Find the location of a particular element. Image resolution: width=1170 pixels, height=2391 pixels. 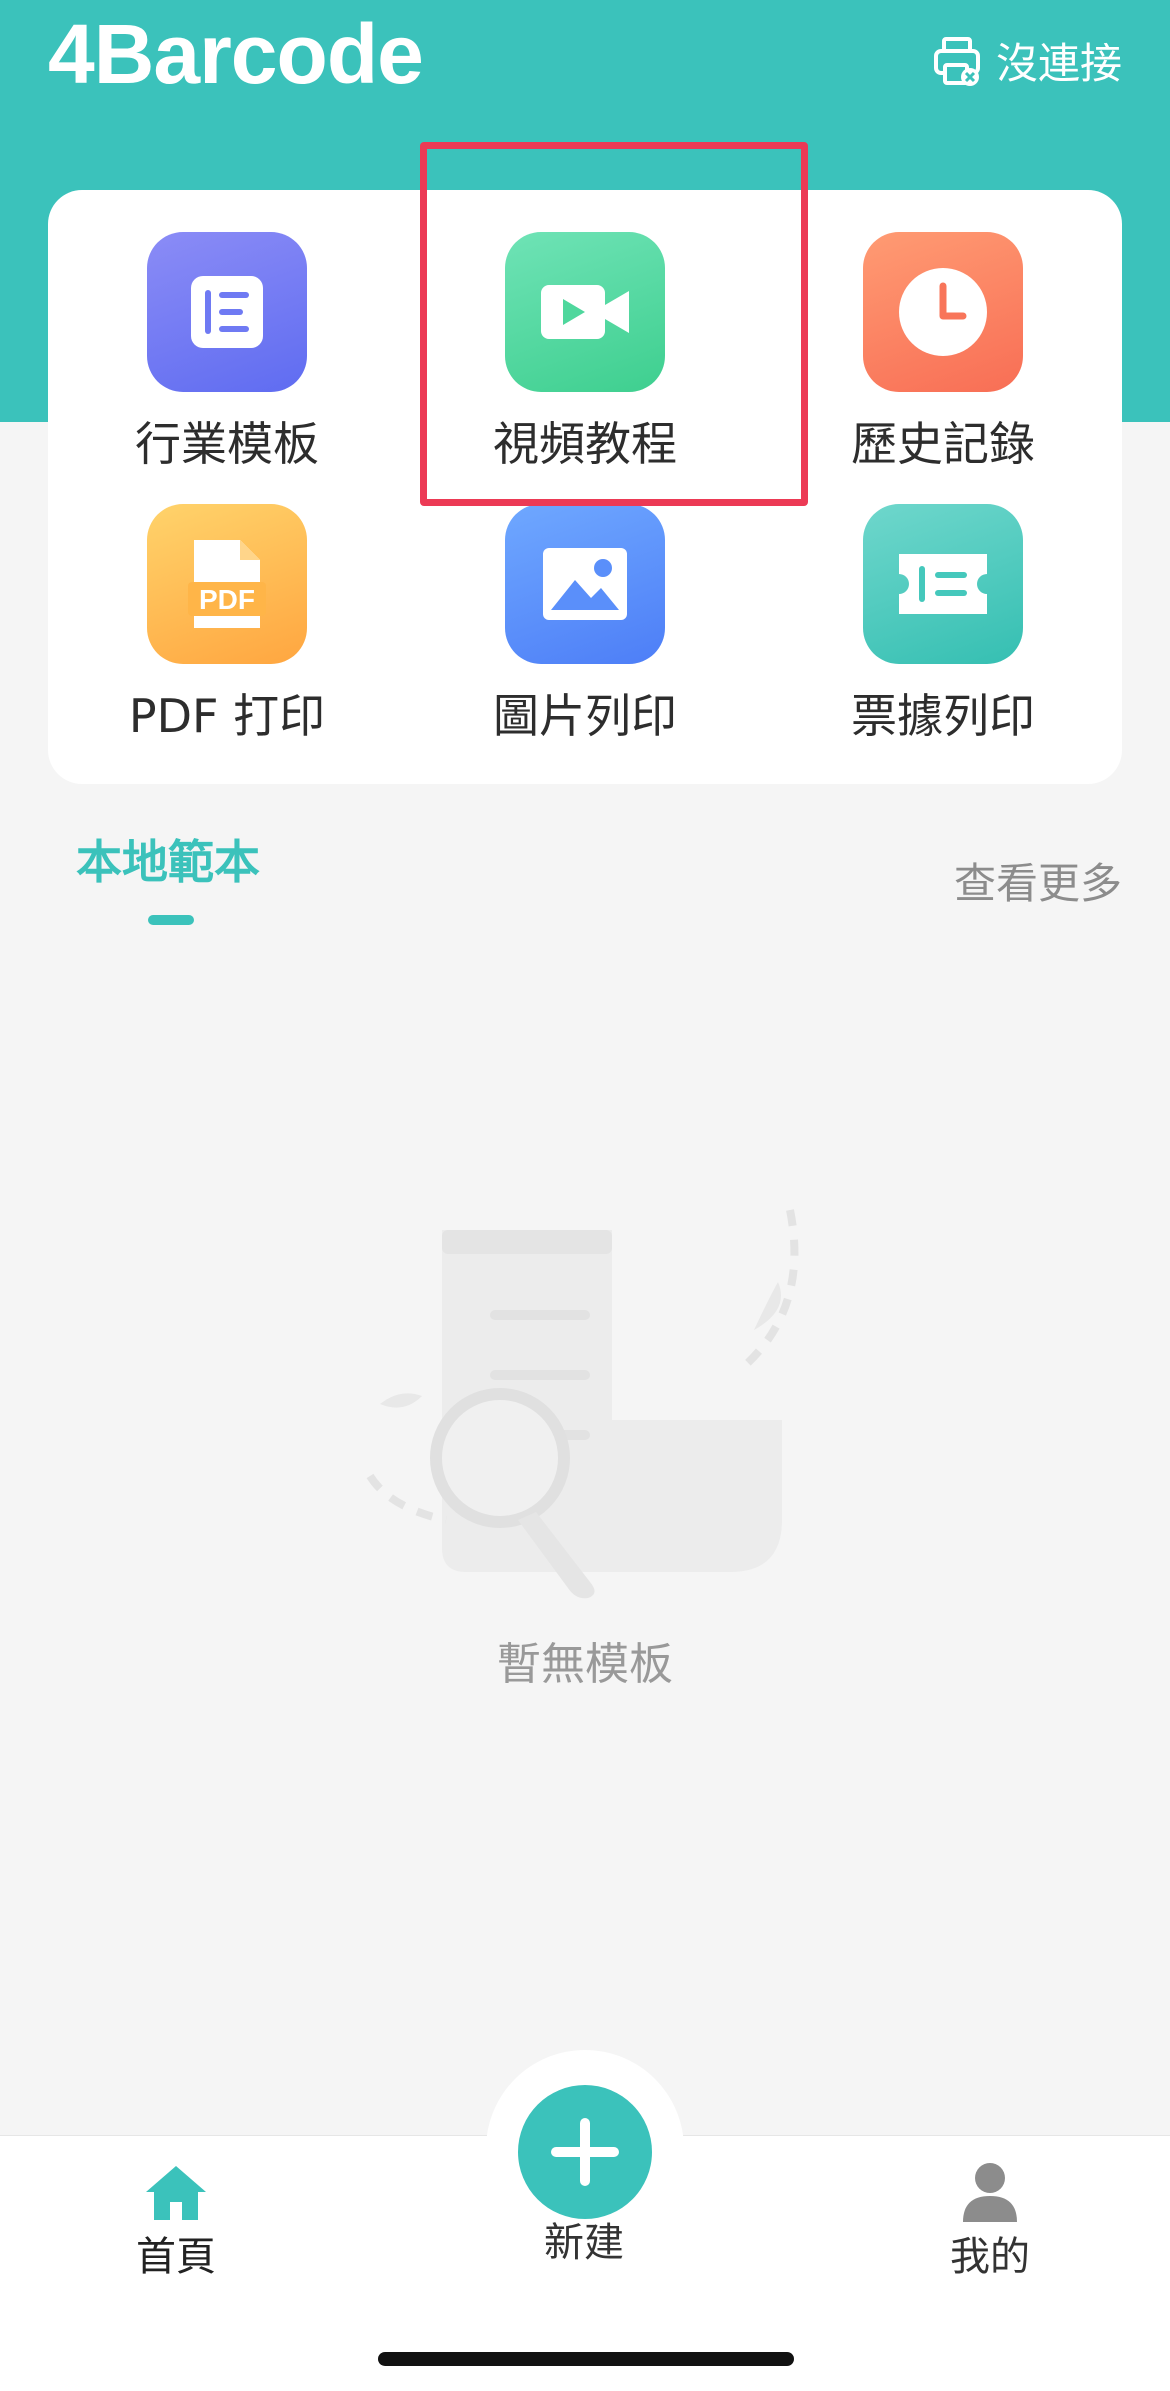

home-icon is located at coordinates (176, 2193).